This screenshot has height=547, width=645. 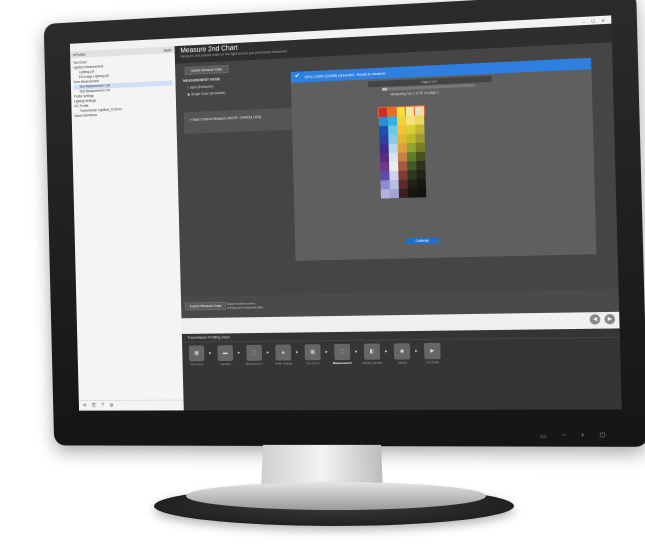 What do you see at coordinates (595, 319) in the screenshot?
I see `previous-button: ◀` at bounding box center [595, 319].